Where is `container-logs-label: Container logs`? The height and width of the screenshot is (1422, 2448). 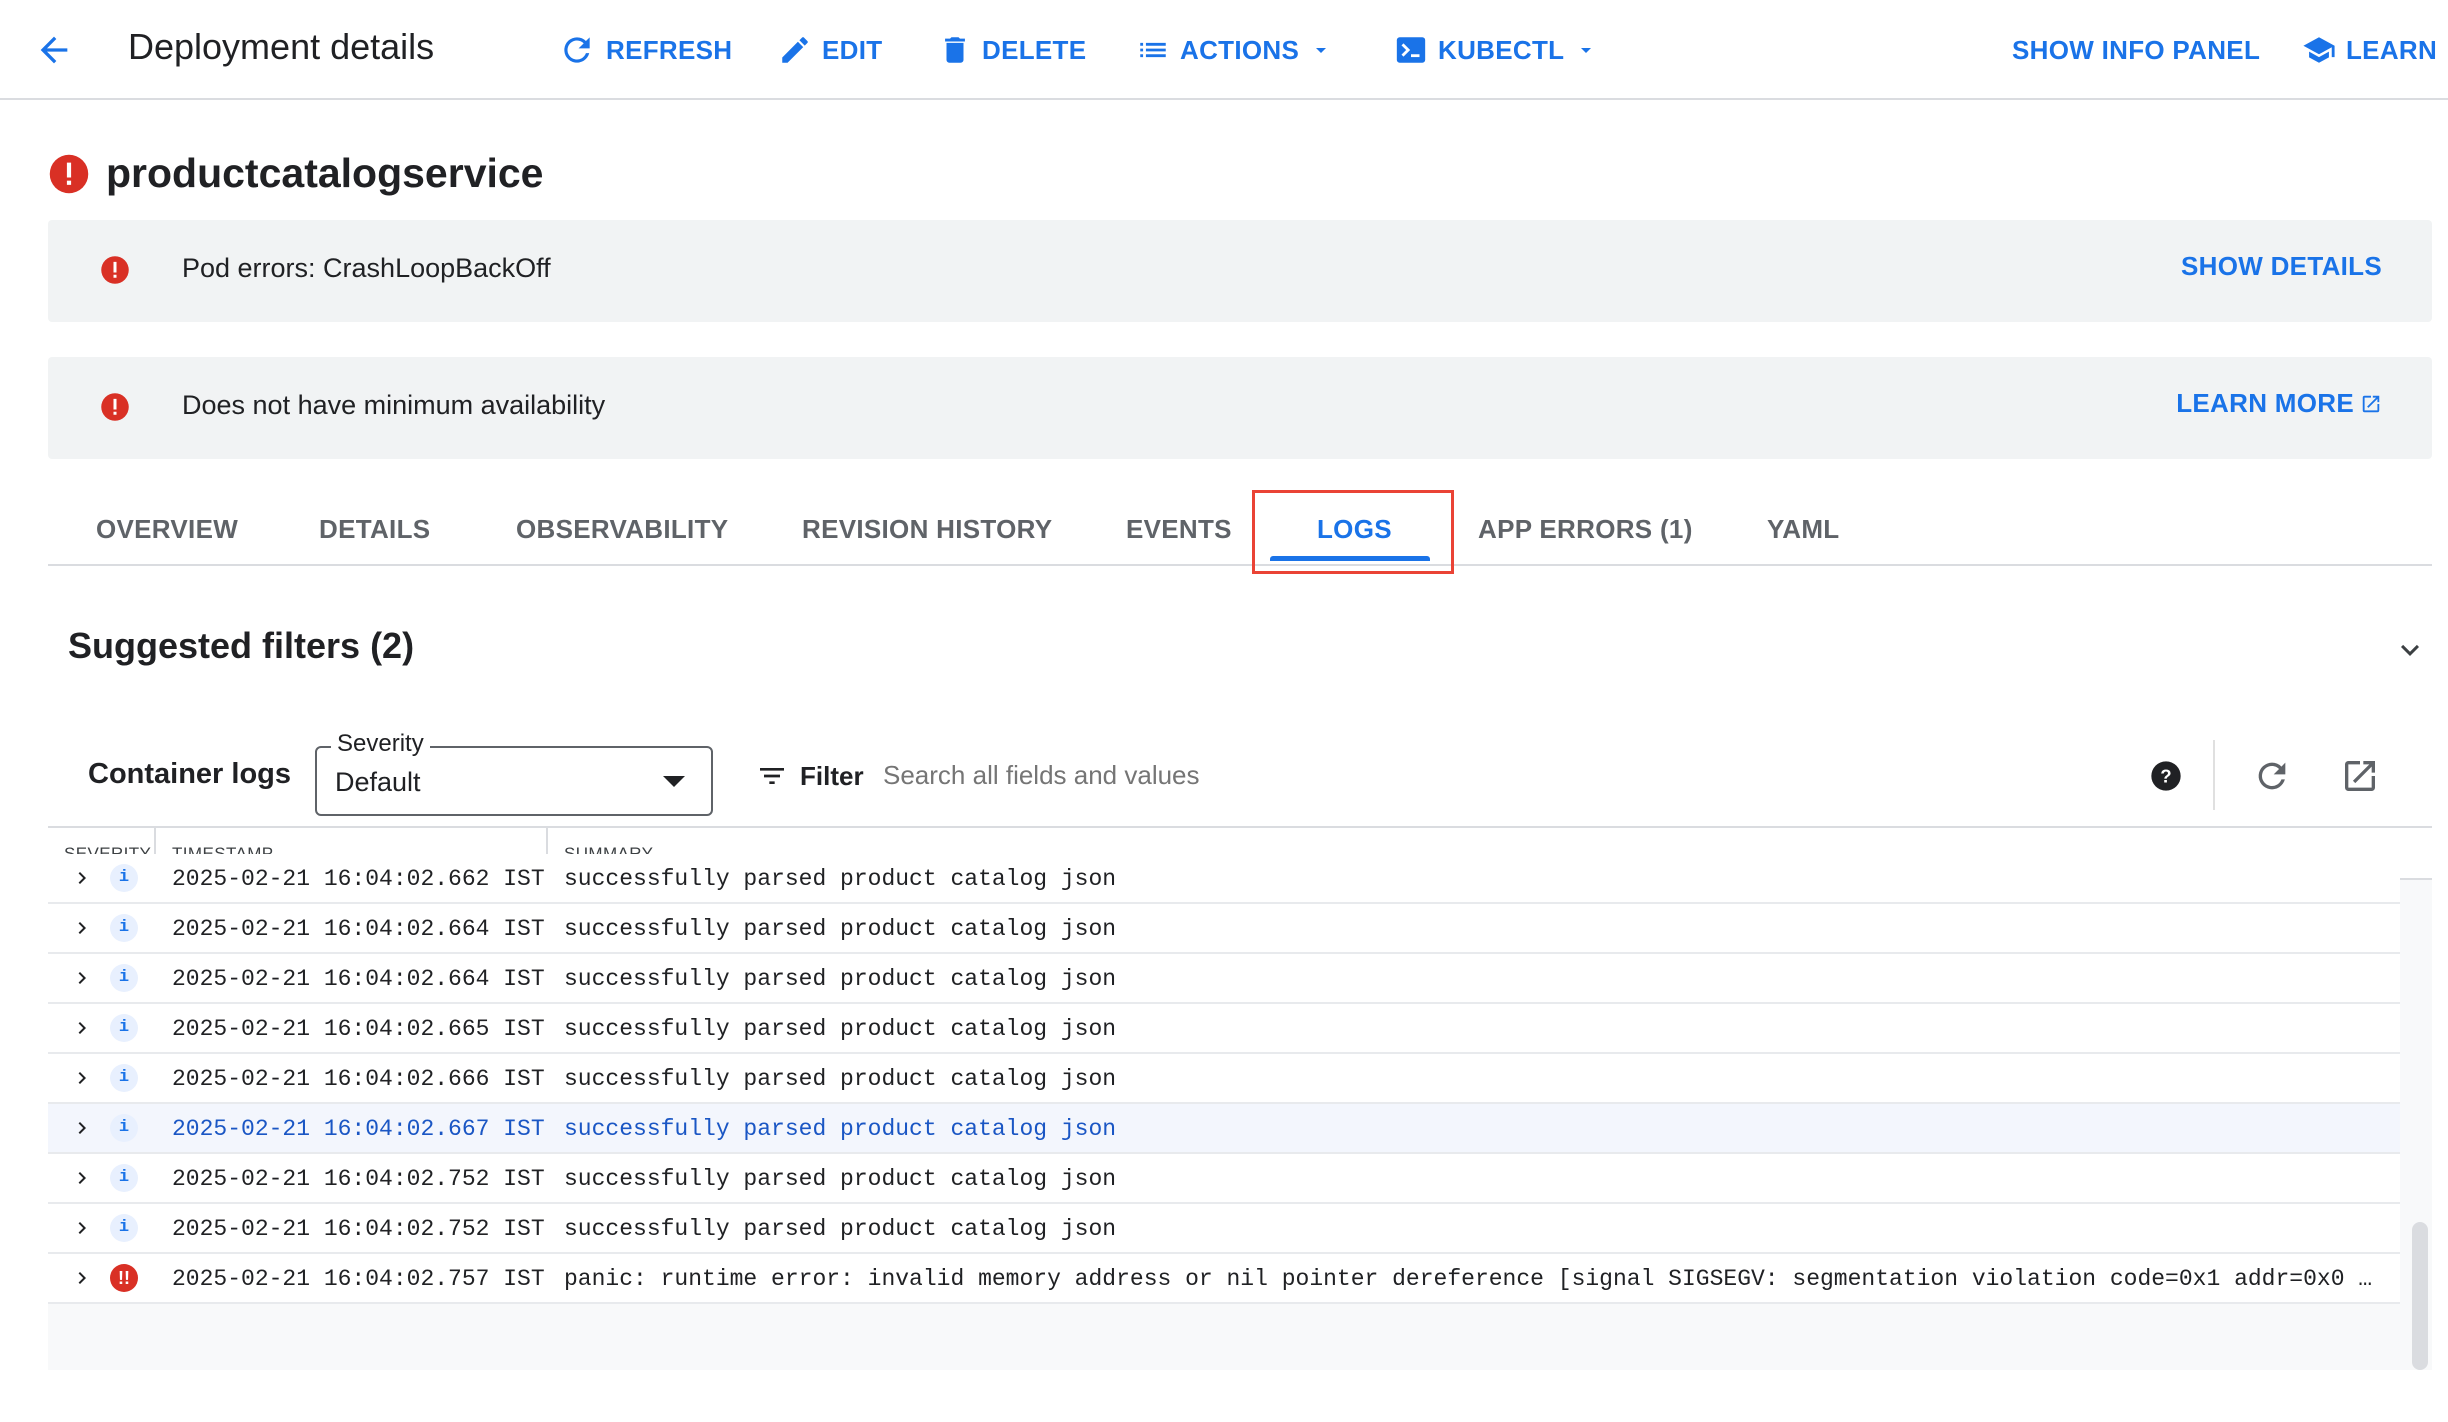
container-logs-label: Container logs is located at coordinates (190, 774).